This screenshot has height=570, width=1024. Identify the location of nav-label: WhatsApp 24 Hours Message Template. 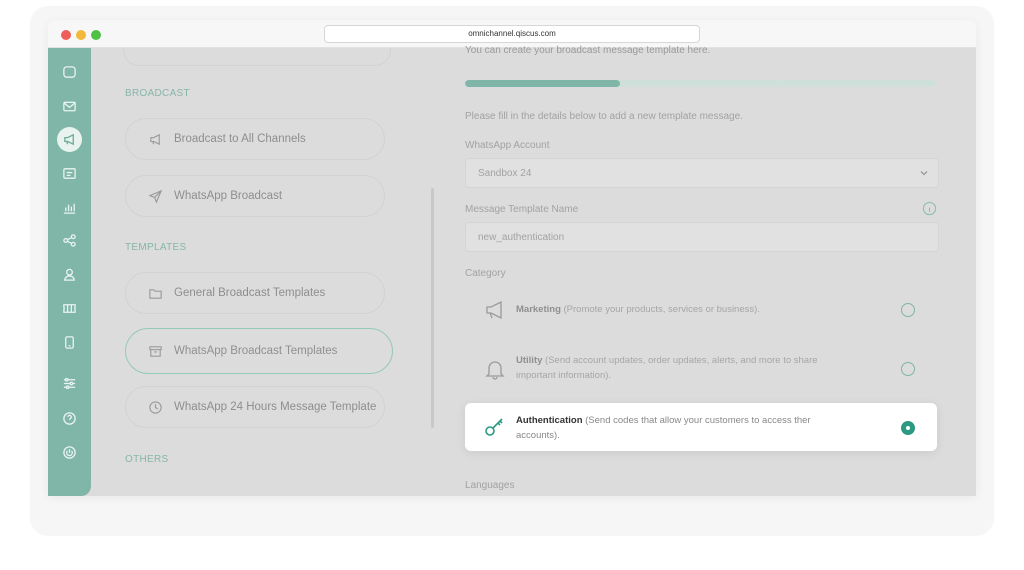
(275, 407).